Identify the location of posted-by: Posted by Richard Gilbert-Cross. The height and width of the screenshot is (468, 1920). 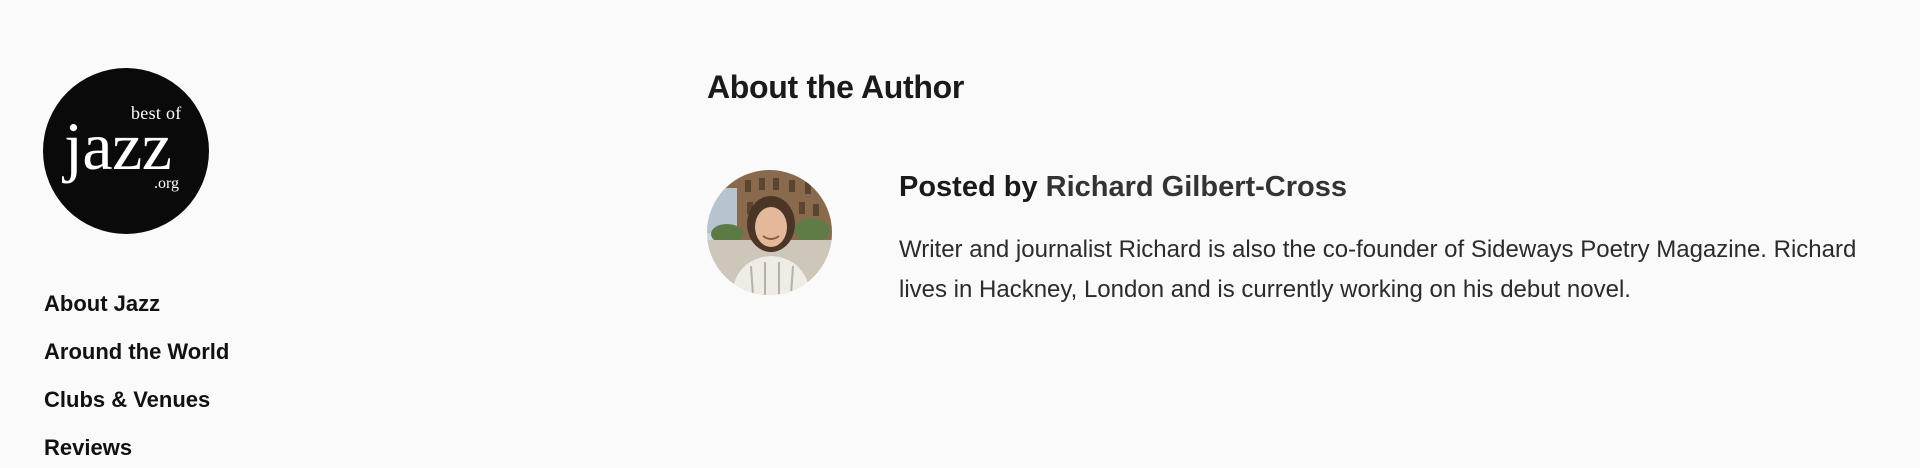
(1123, 187).